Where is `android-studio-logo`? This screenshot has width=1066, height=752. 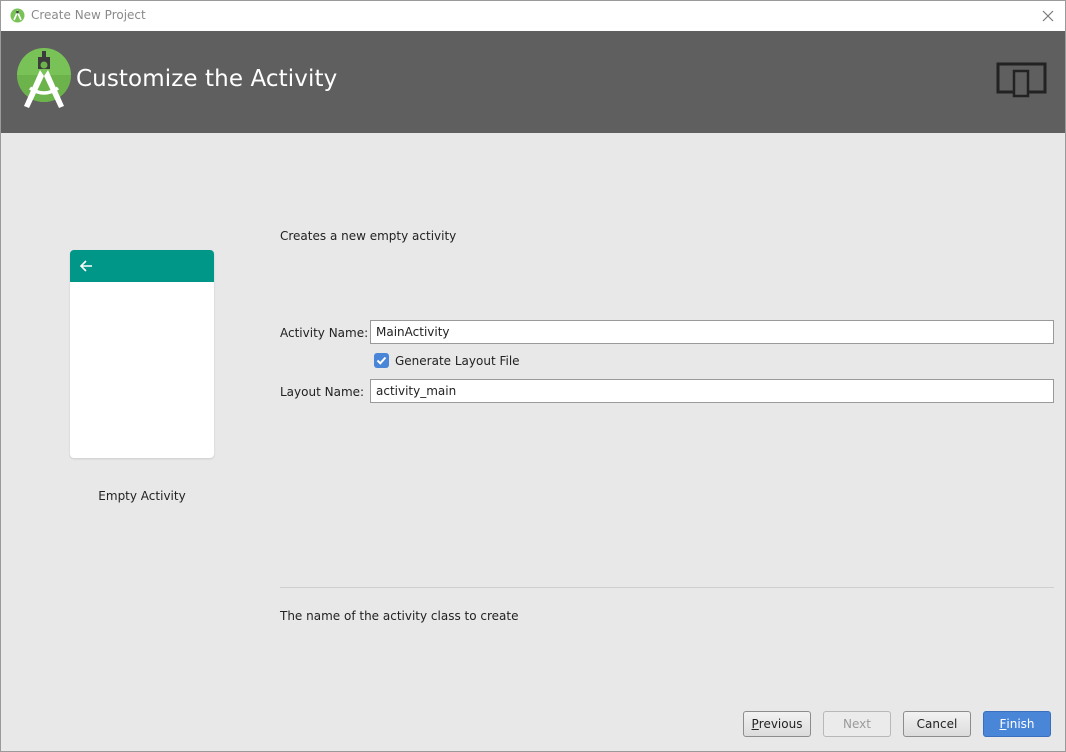 android-studio-logo is located at coordinates (44, 79).